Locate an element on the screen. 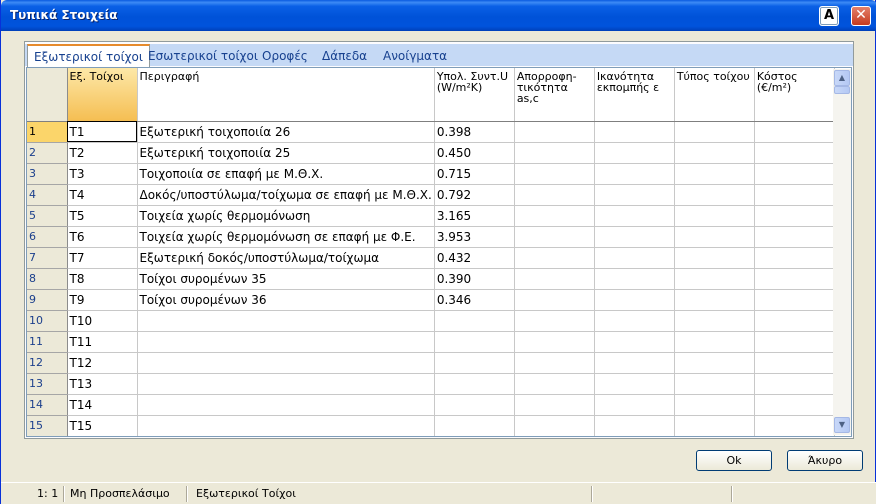 The width and height of the screenshot is (876, 504). col-header-absorptance: Απορροφη- τικότητα as,c is located at coordinates (554, 95).